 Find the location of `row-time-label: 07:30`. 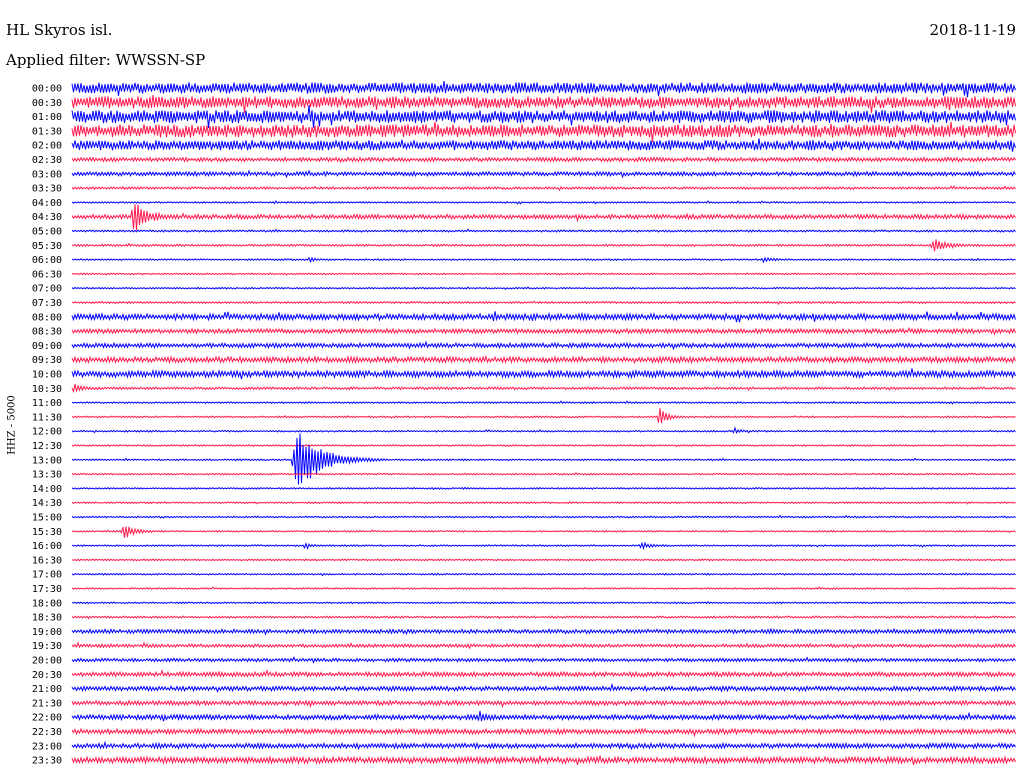

row-time-label: 07:30 is located at coordinates (47, 303).